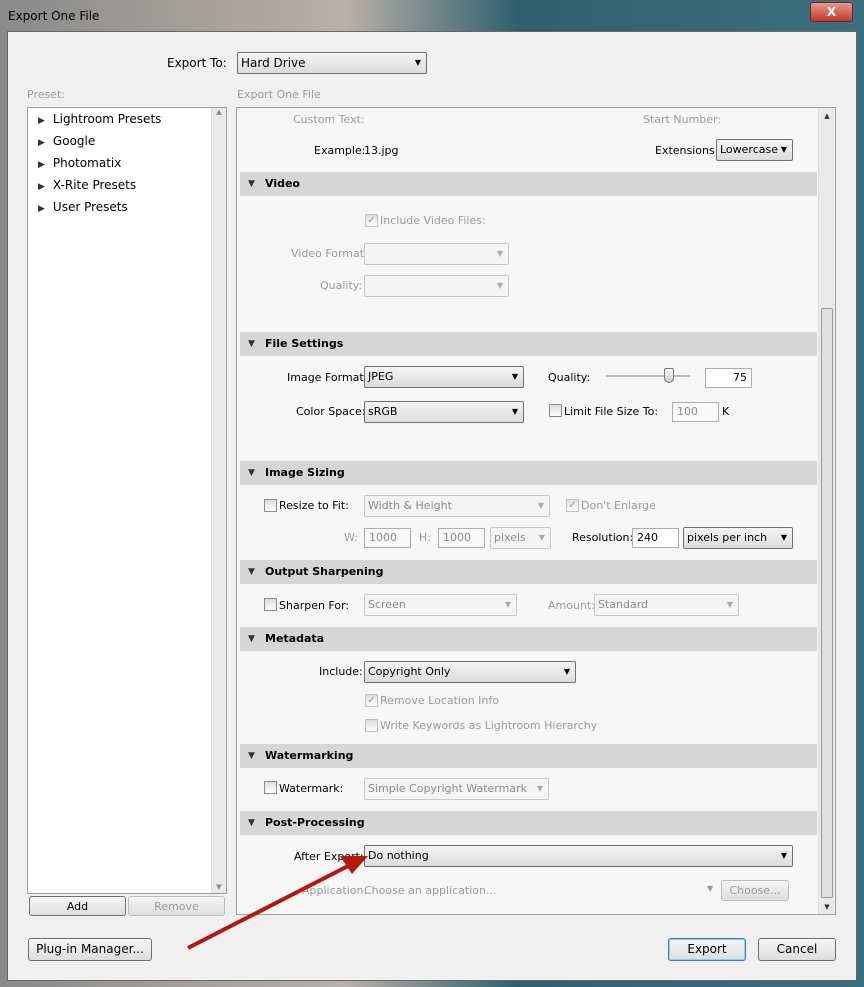  Describe the element at coordinates (277, 903) in the screenshot. I see `annotation-arrow` at that location.